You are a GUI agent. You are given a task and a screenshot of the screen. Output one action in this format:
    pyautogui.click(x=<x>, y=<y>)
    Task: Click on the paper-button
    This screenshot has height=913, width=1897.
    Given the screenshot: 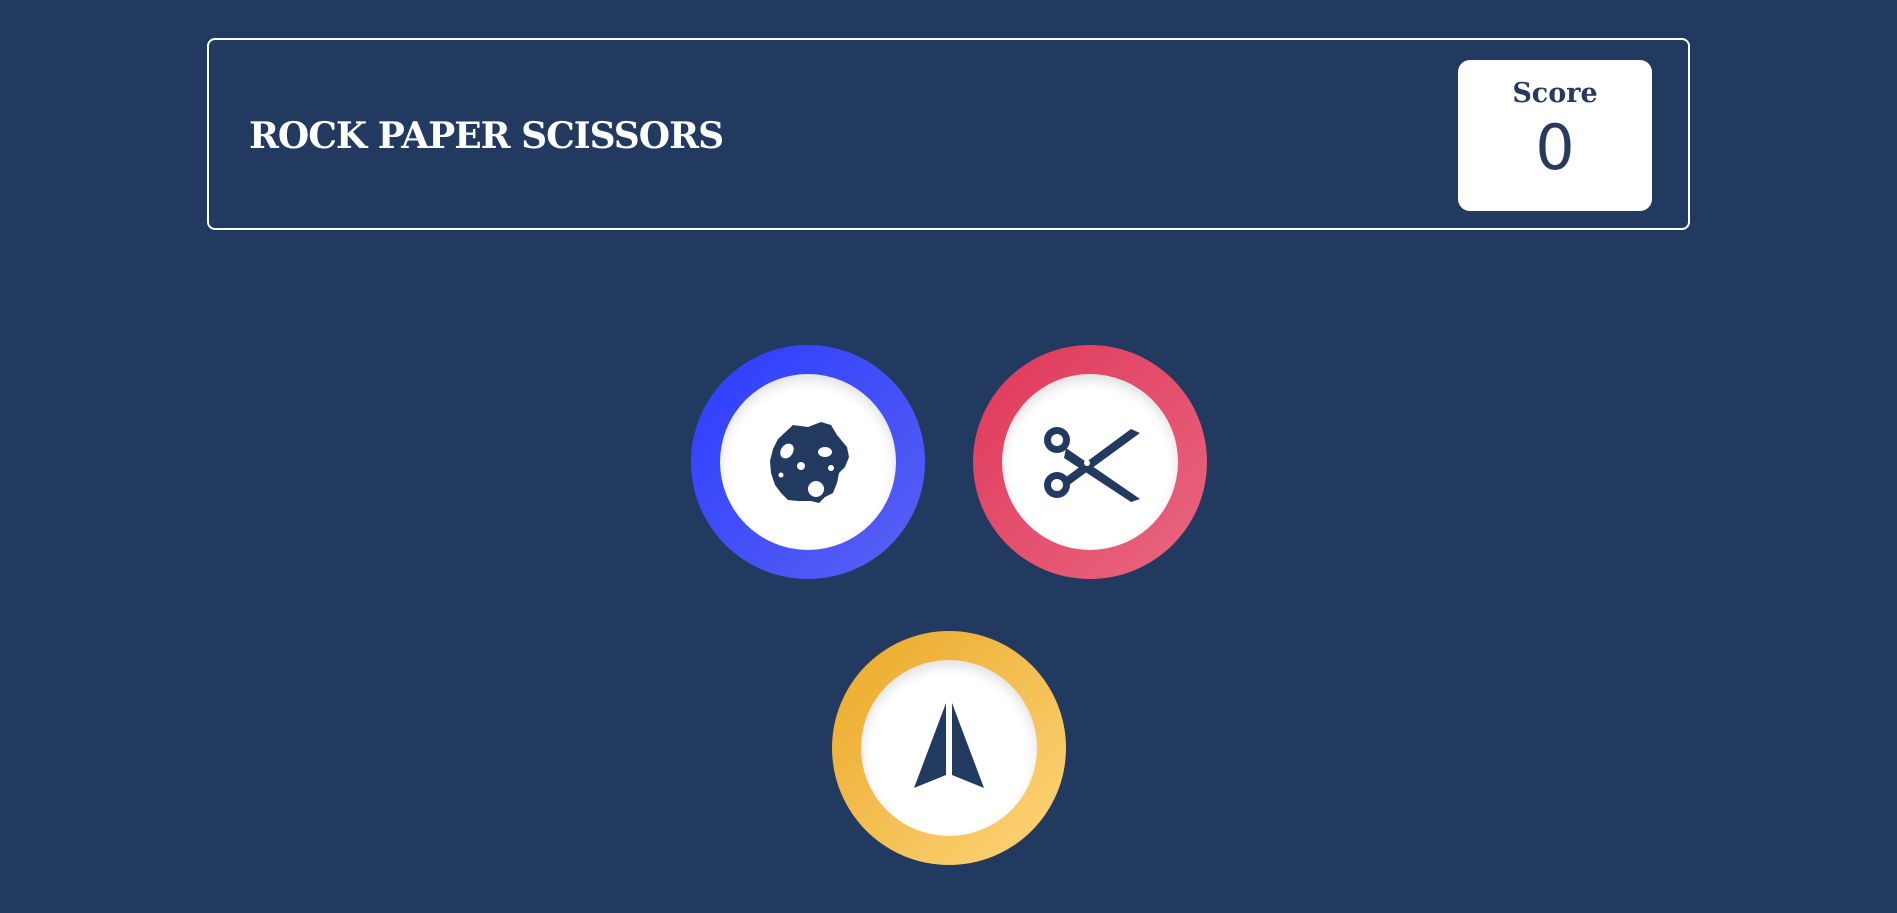 What is the action you would take?
    pyautogui.click(x=949, y=748)
    